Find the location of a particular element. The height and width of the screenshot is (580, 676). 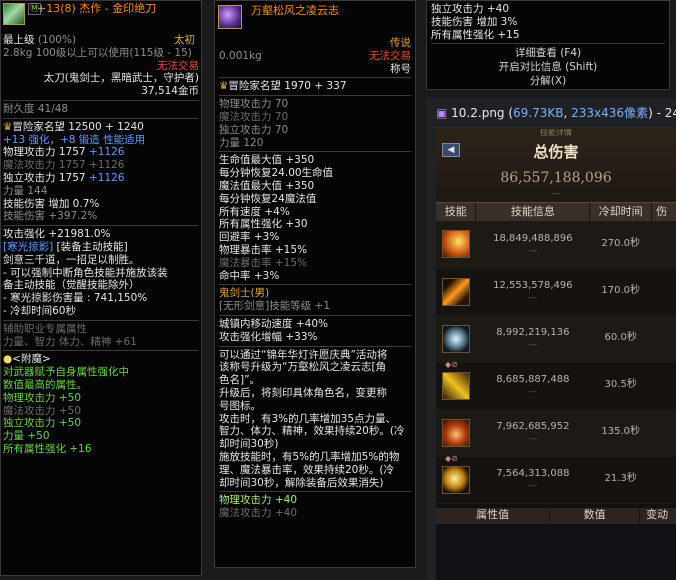

adventure-fame: 冒险家名望 12500 + 1240 is located at coordinates (78, 126).